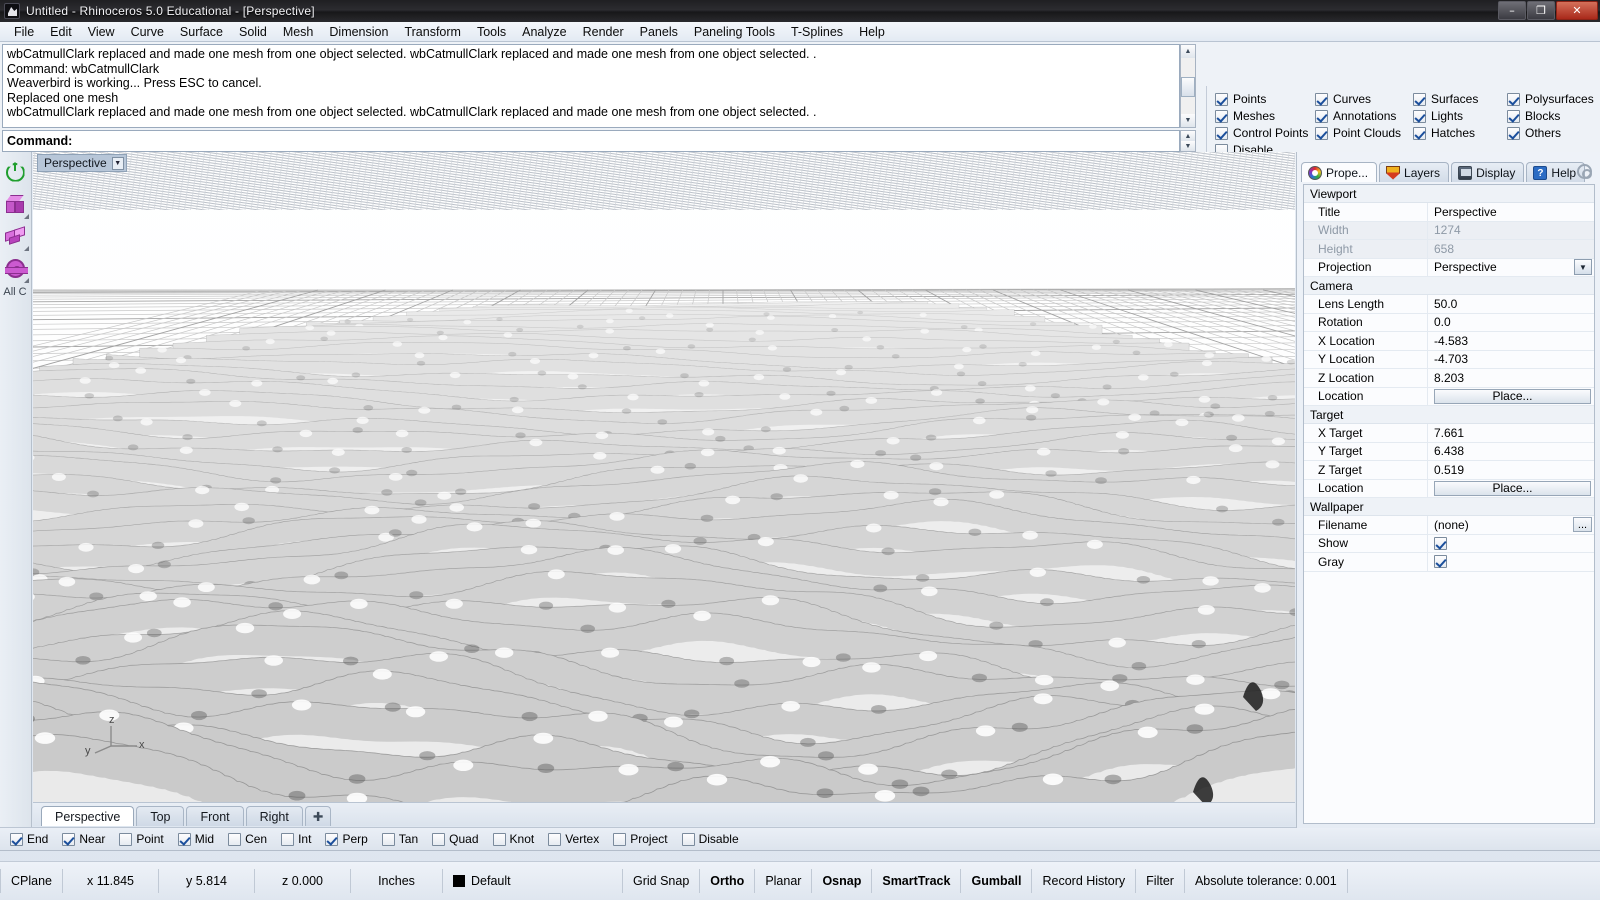 The image size is (1600, 900). Describe the element at coordinates (1414, 172) in the screenshot. I see `panel-tab-layers: Layers` at that location.